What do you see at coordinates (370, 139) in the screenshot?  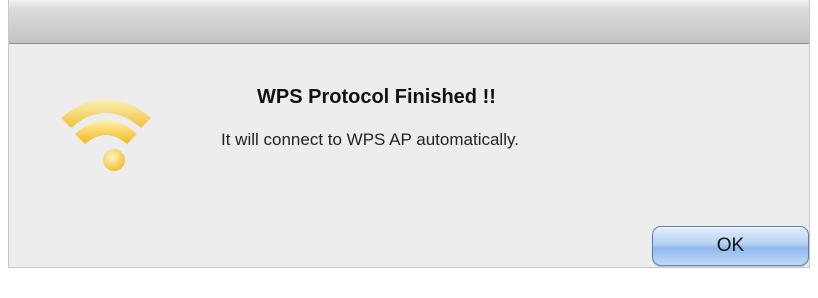 I see `dialog-message: It will connect to WPS AP automatically.` at bounding box center [370, 139].